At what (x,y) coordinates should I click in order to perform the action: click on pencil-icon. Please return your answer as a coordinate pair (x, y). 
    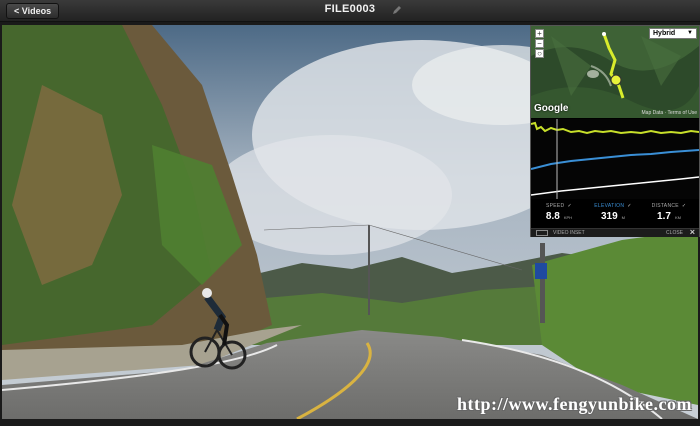
    Looking at the image, I should click on (397, 10).